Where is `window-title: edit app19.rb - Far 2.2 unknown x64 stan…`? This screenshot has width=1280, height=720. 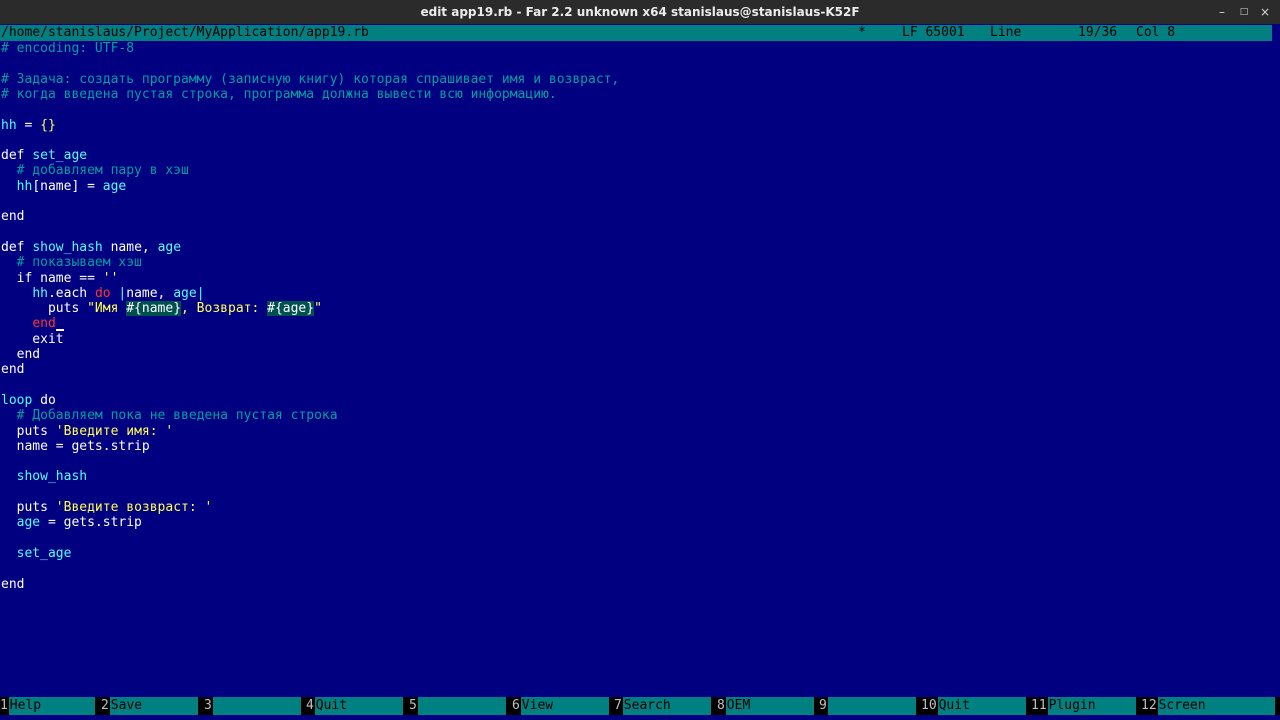
window-title: edit app19.rb - Far 2.2 unknown x64 stan… is located at coordinates (640, 12).